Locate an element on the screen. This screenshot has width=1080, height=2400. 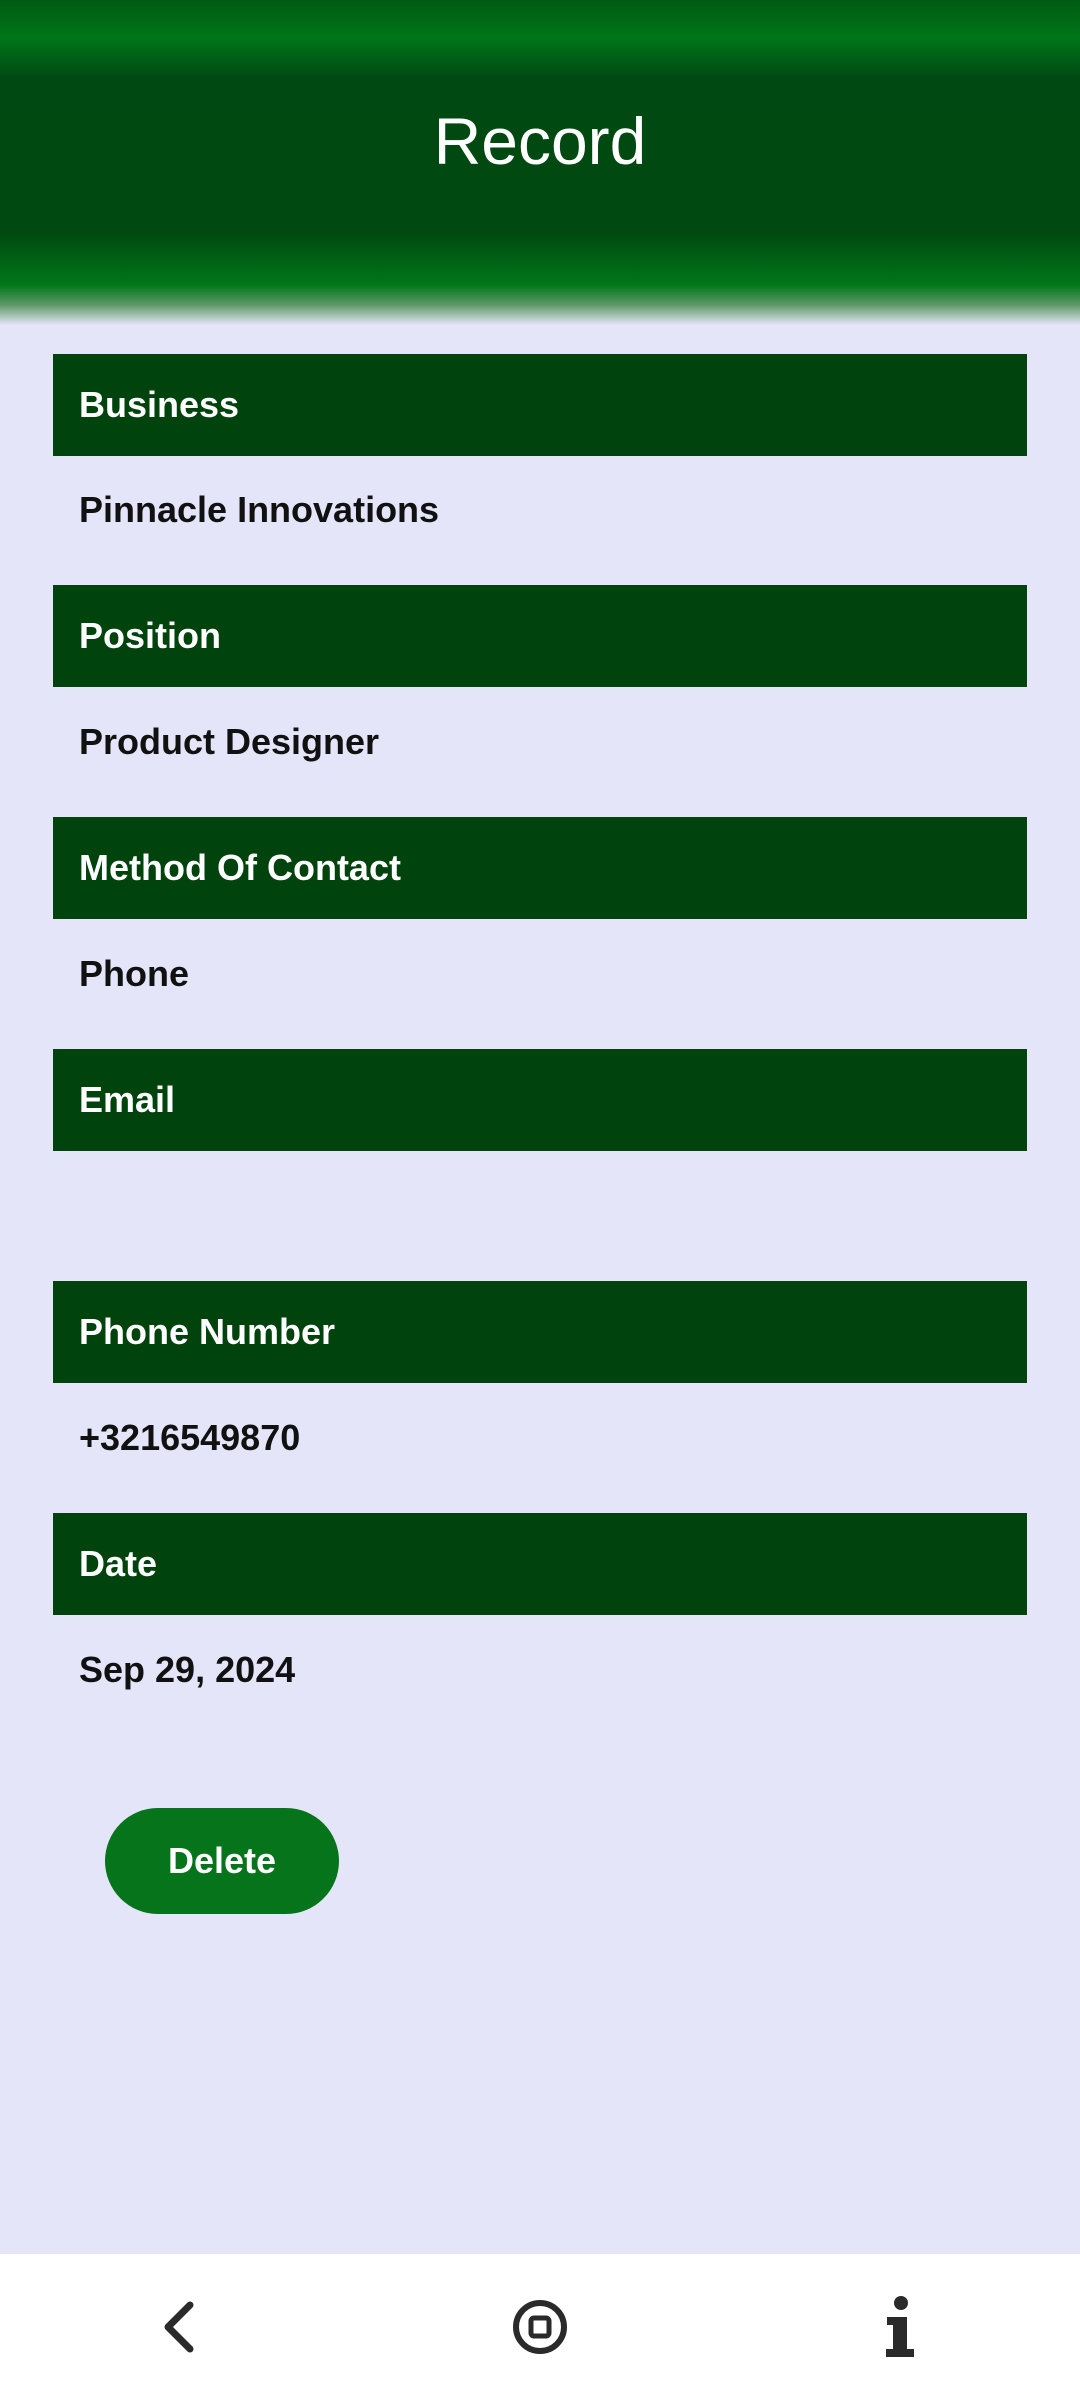
info-button is located at coordinates (900, 2327).